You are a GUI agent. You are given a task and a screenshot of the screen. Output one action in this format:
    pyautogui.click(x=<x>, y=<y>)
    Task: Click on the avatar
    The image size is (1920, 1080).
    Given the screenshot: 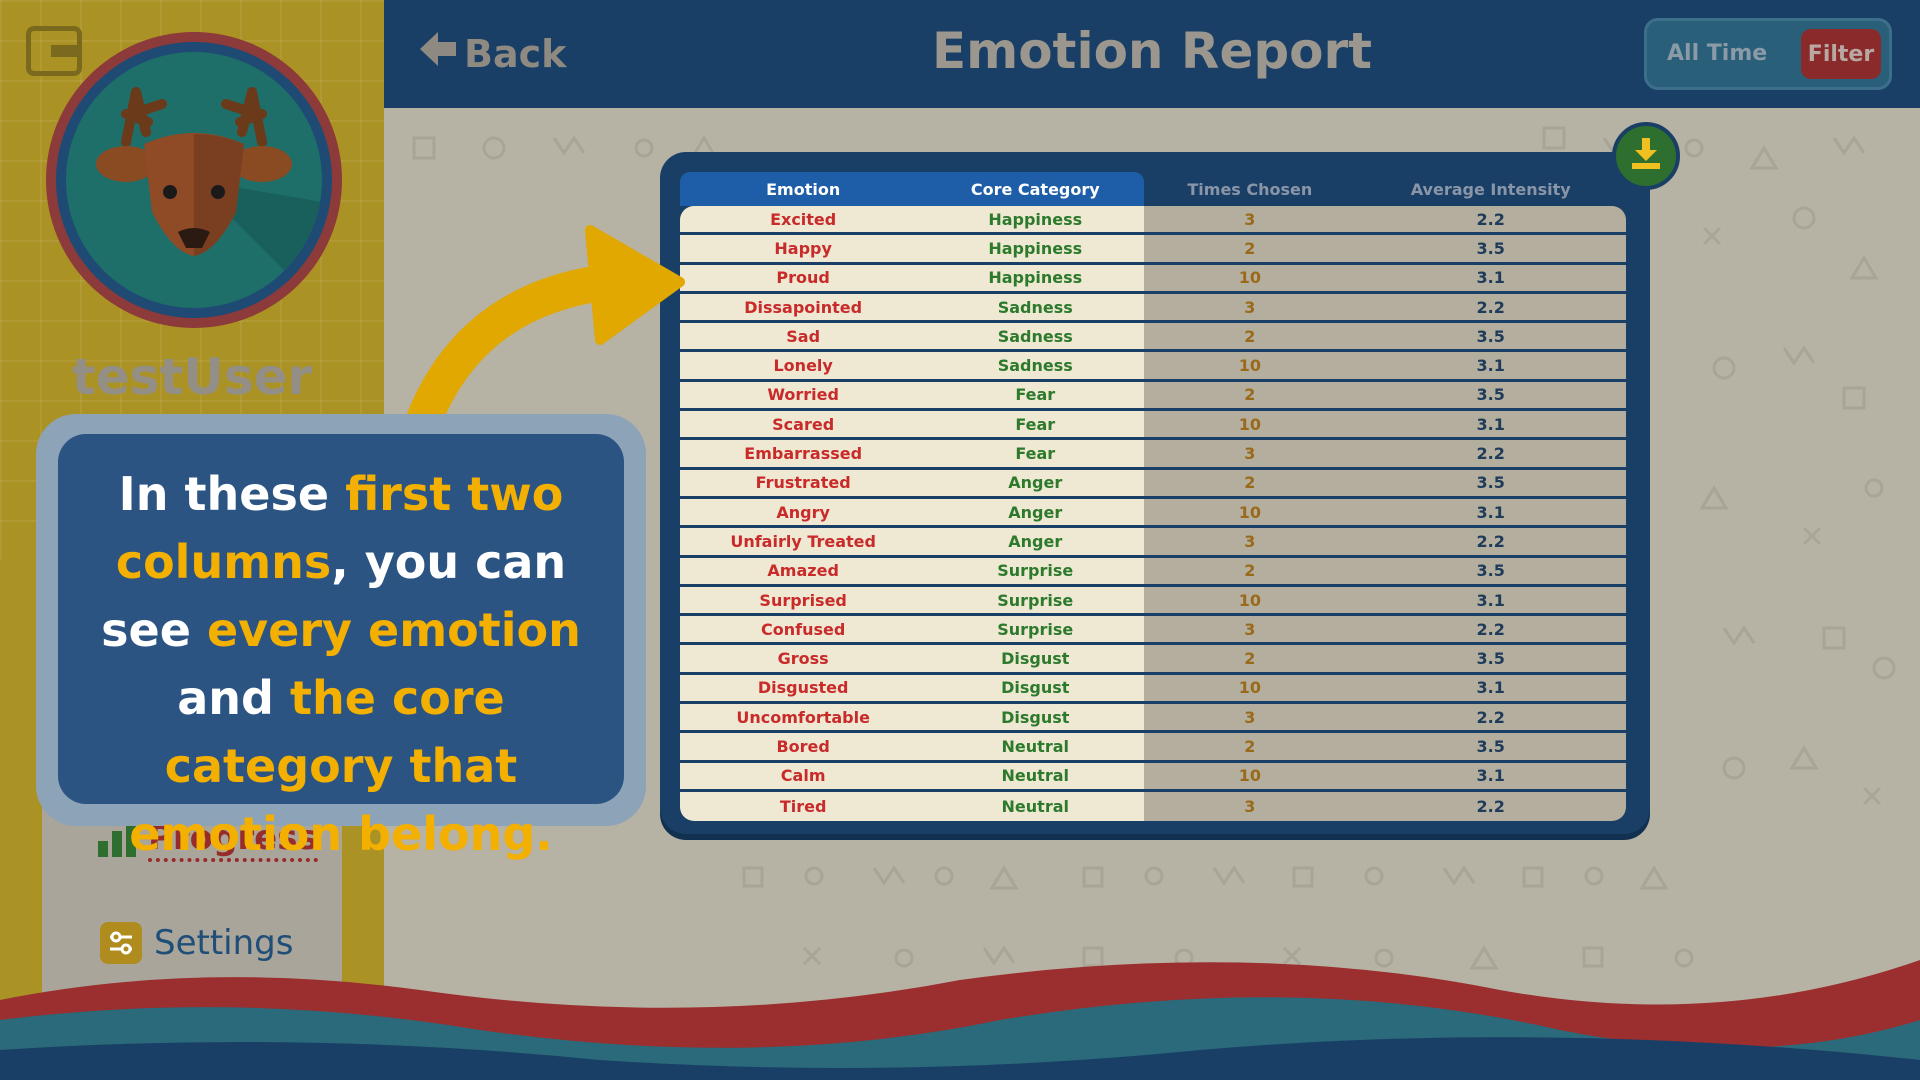 What is the action you would take?
    pyautogui.click(x=194, y=180)
    